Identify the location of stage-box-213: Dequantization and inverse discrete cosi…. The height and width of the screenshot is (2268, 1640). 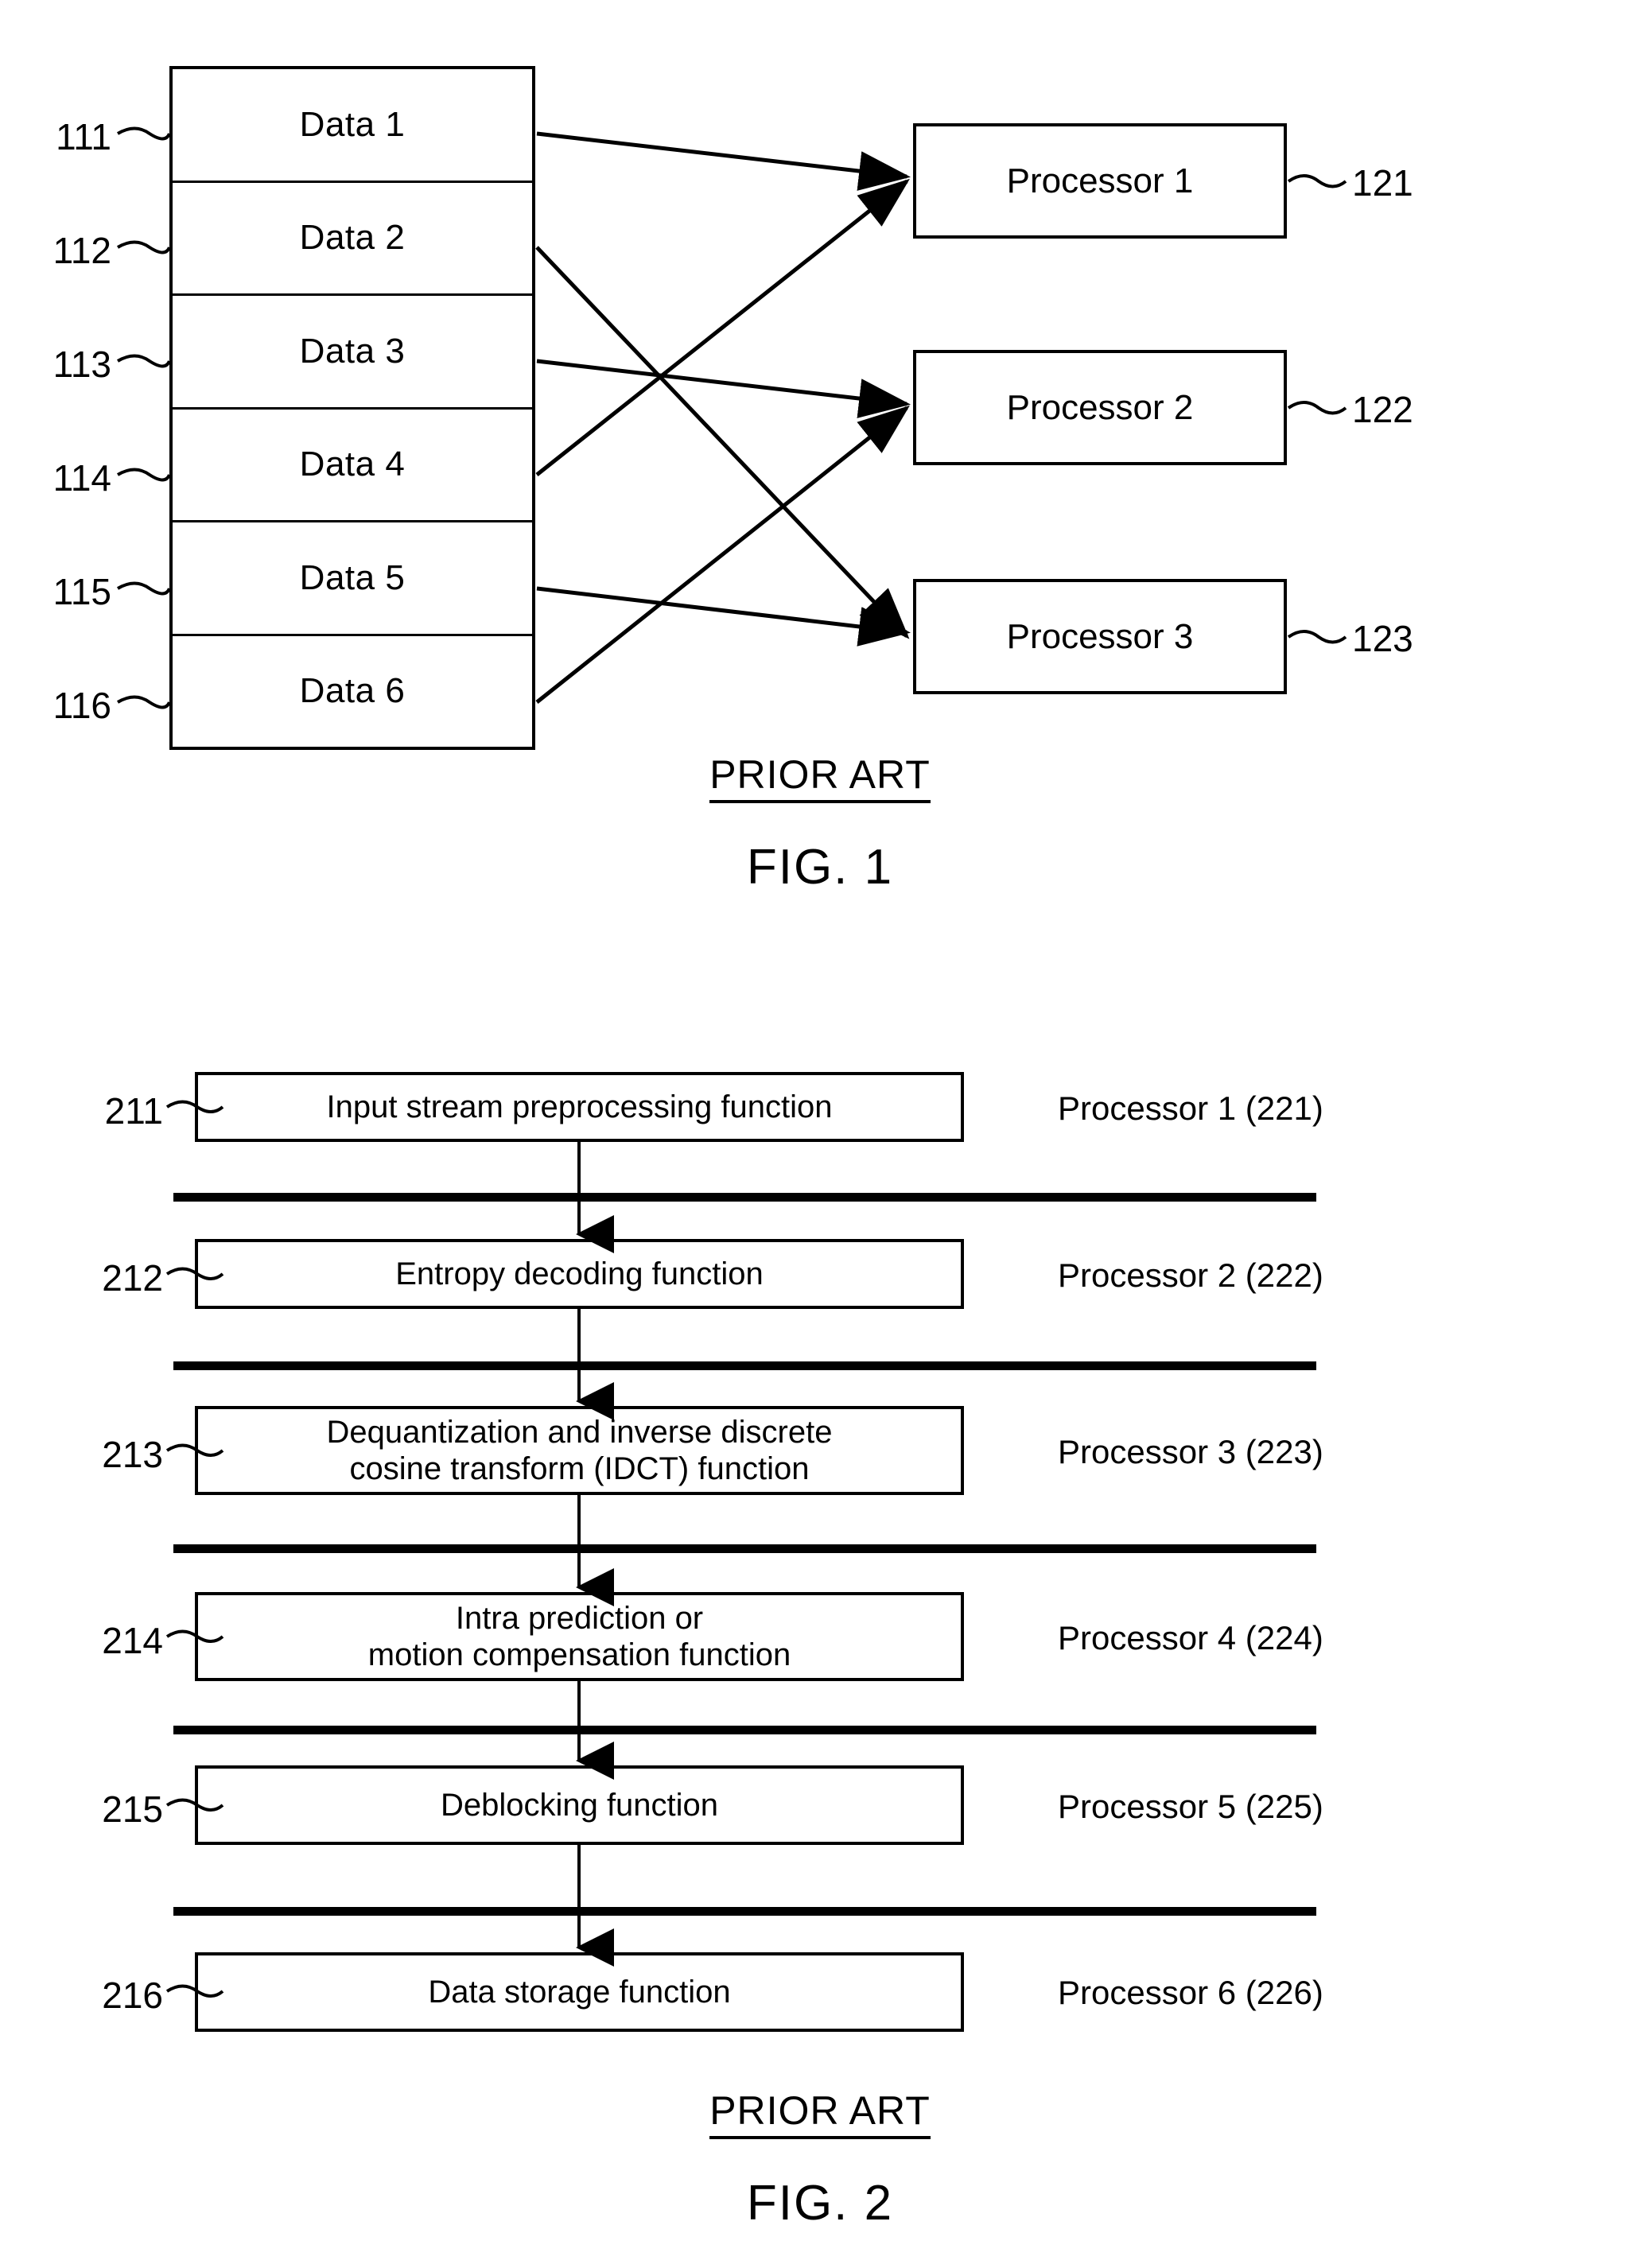
(579, 1450).